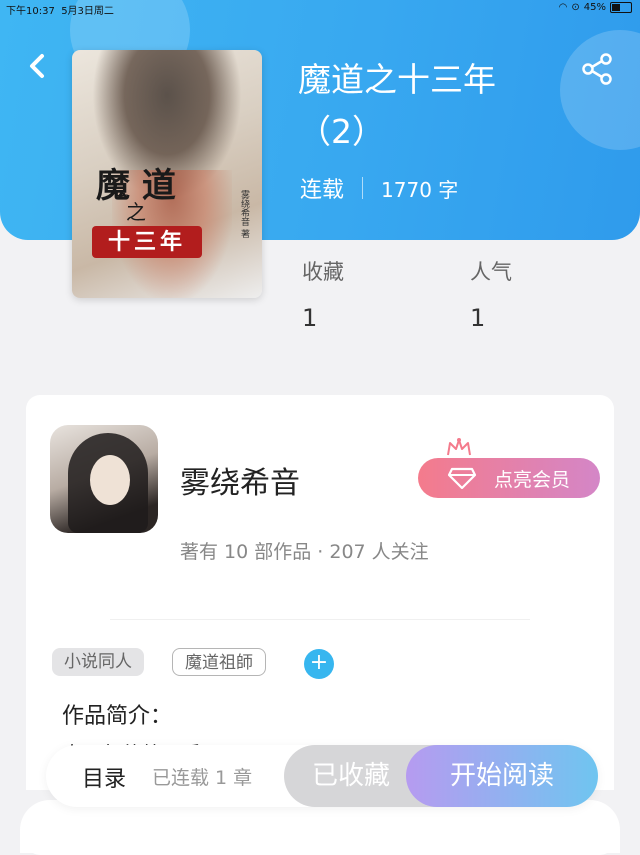  I want to click on share-icon, so click(597, 69).